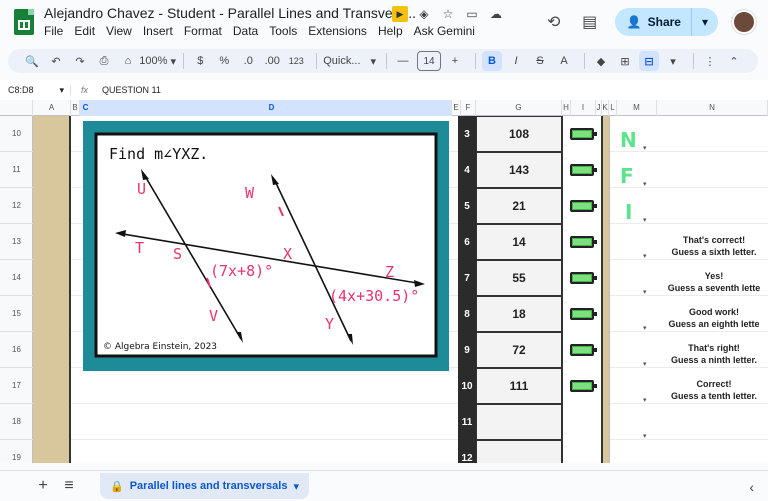  I want to click on fill-color-icon: ◆, so click(601, 61).